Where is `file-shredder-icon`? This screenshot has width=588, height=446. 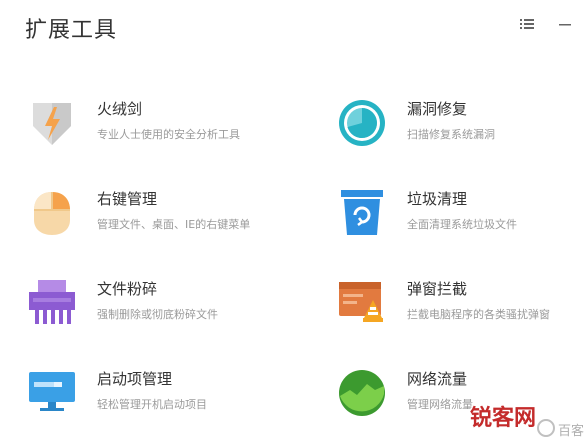 file-shredder-icon is located at coordinates (52, 303).